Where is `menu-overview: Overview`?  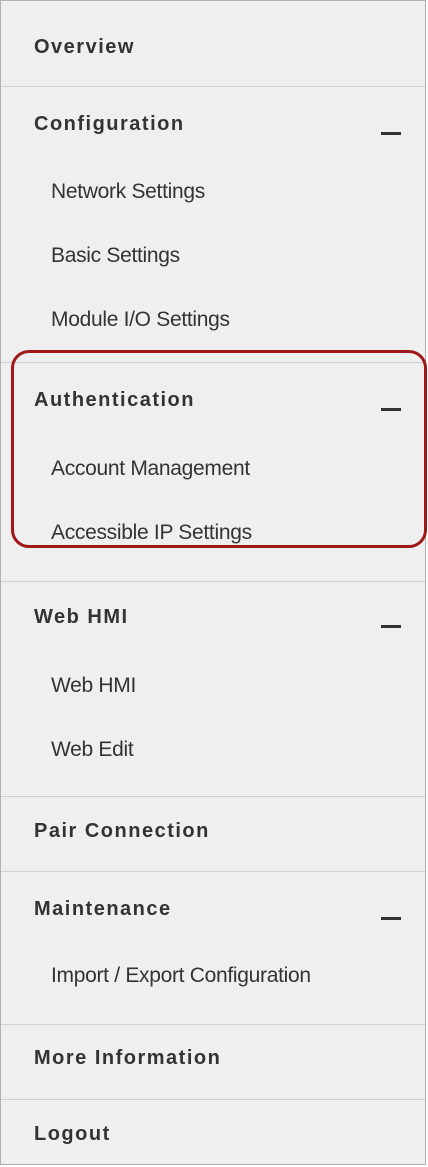
menu-overview: Overview is located at coordinates (84, 47).